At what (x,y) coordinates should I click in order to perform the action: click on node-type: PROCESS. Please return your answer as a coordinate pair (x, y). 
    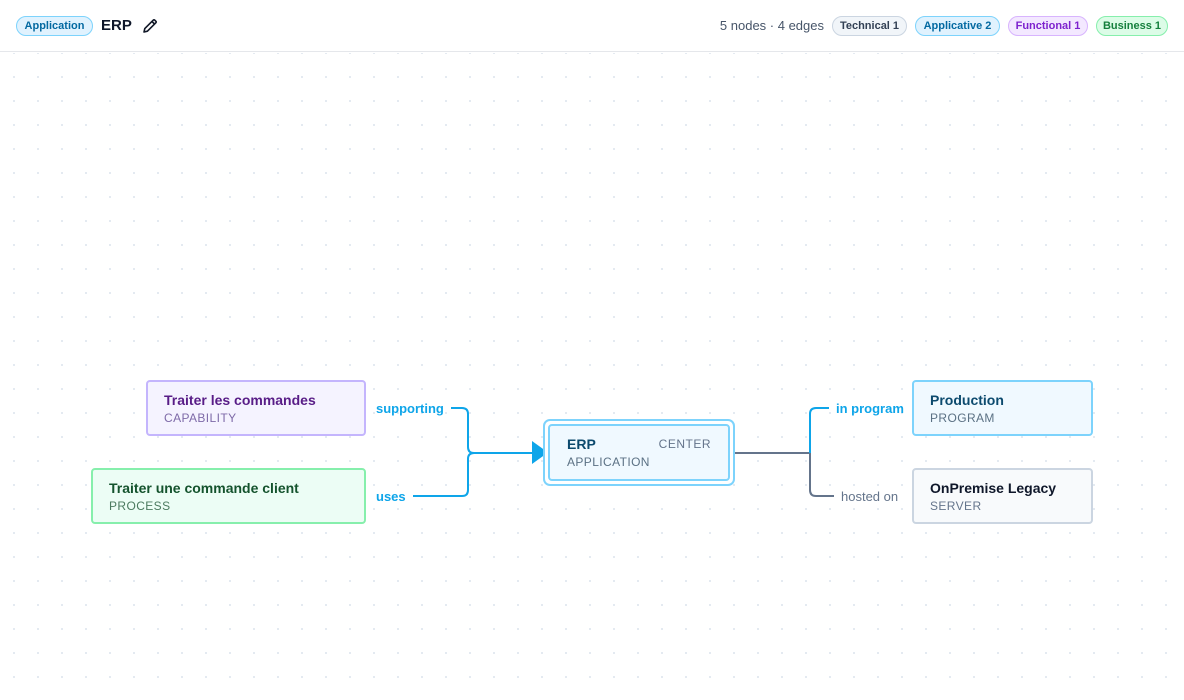
    Looking at the image, I should click on (140, 506).